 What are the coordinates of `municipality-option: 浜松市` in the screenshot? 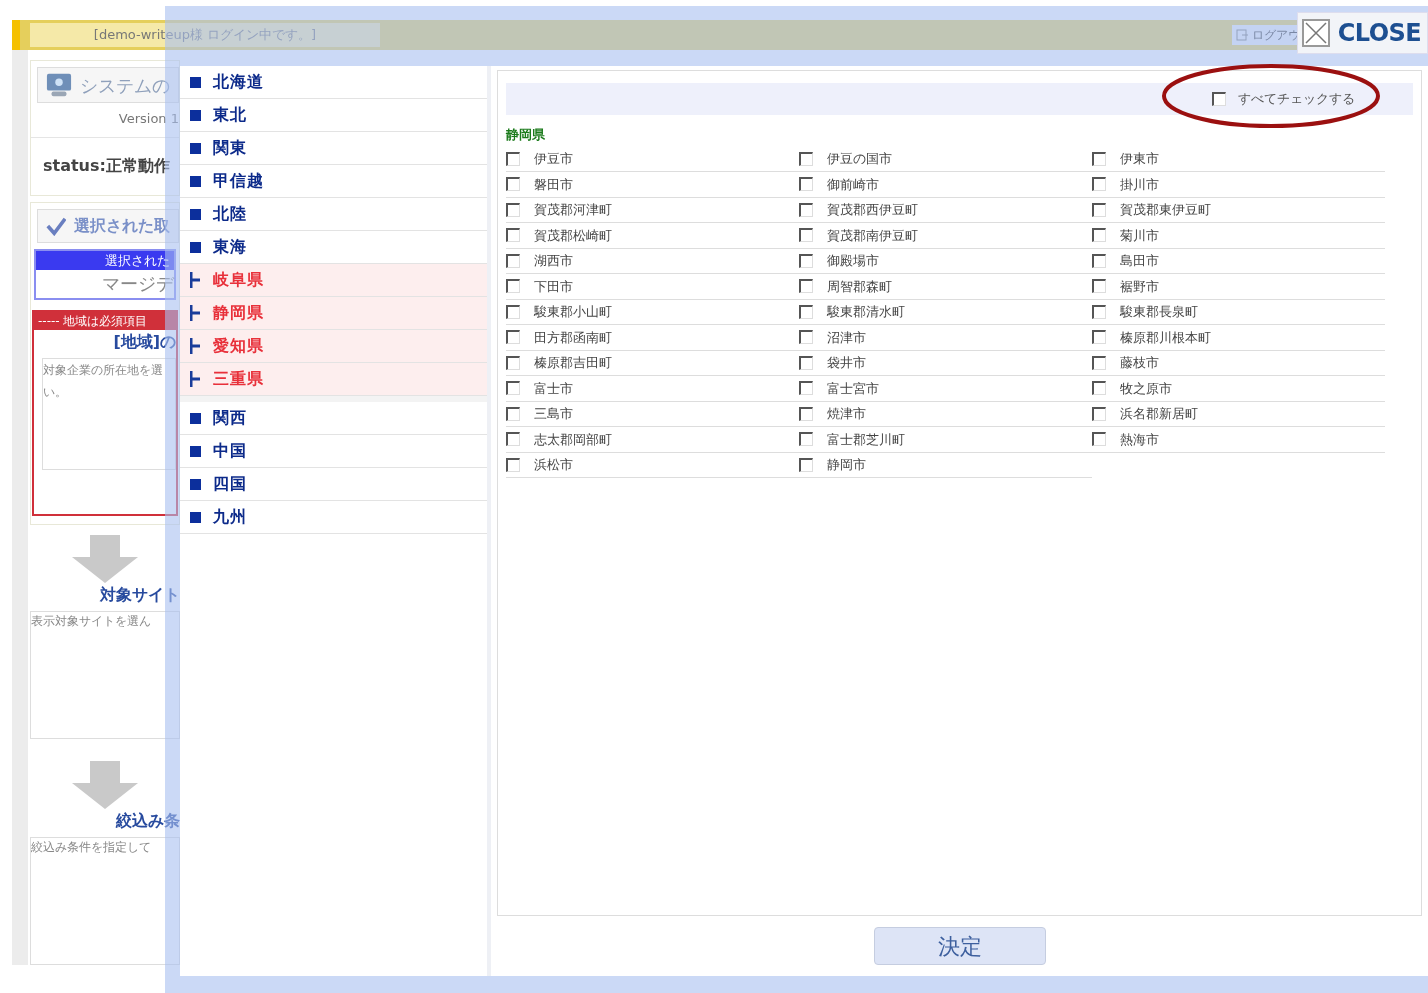 It's located at (652, 465).